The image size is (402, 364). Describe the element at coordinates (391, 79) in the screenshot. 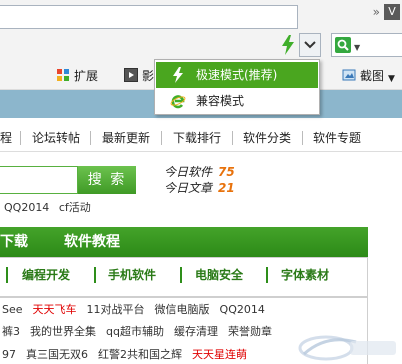

I see `screenshot-caret-icon: ▼` at that location.